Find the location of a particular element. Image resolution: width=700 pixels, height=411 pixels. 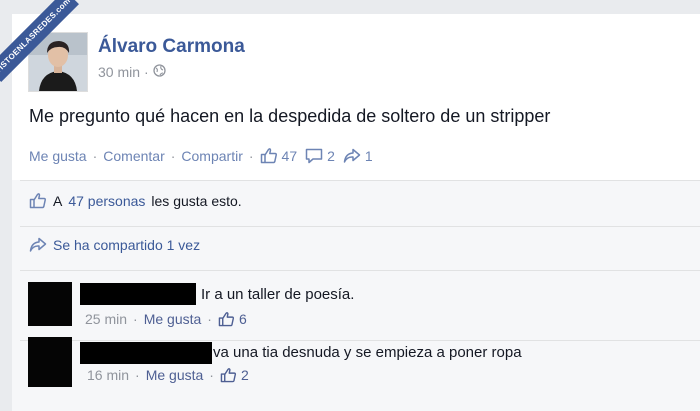

comment-time: 25 min is located at coordinates (106, 319).